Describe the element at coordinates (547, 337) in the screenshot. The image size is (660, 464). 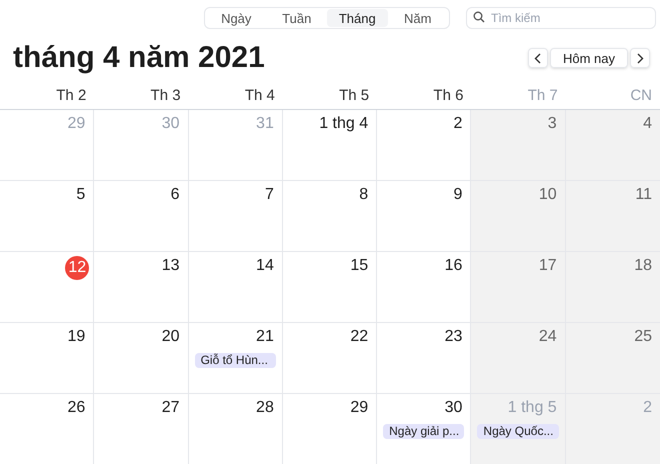
I see `day-number: 24` at that location.